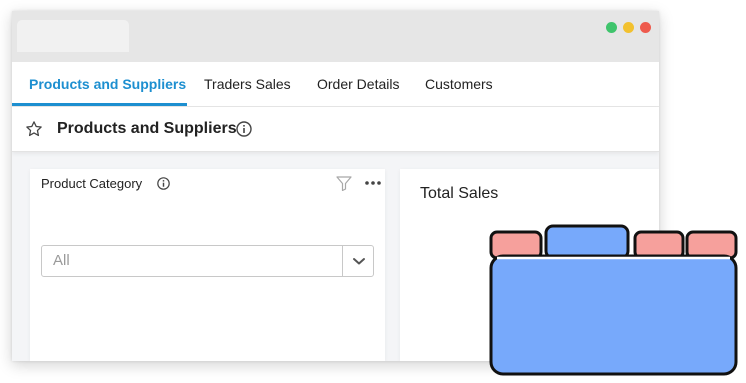  What do you see at coordinates (373, 183) in the screenshot?
I see `more-icon` at bounding box center [373, 183].